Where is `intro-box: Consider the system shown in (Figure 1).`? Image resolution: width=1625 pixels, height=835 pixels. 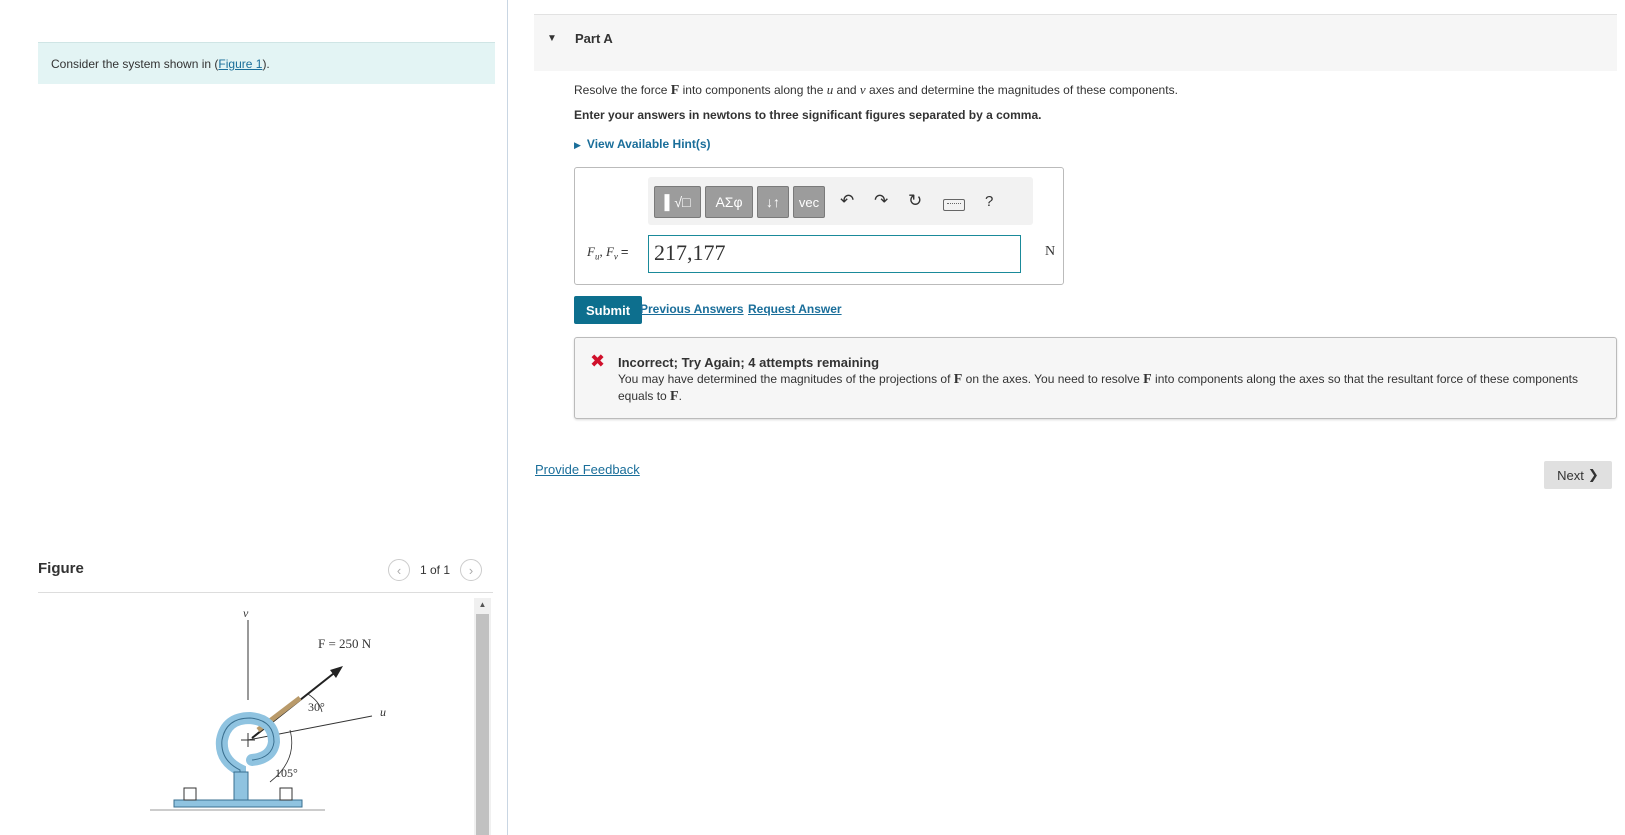
intro-box: Consider the system shown in (Figure 1). is located at coordinates (266, 63).